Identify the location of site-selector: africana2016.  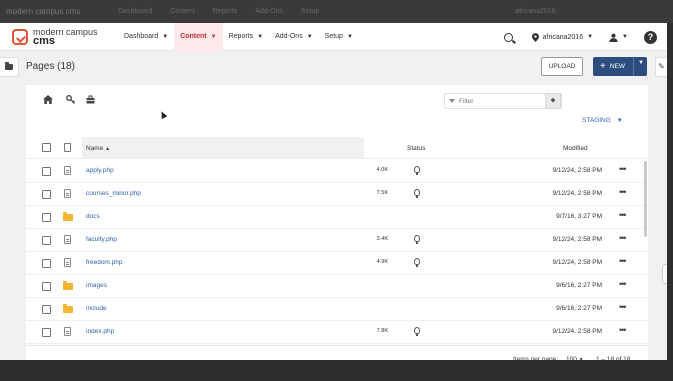
(563, 37).